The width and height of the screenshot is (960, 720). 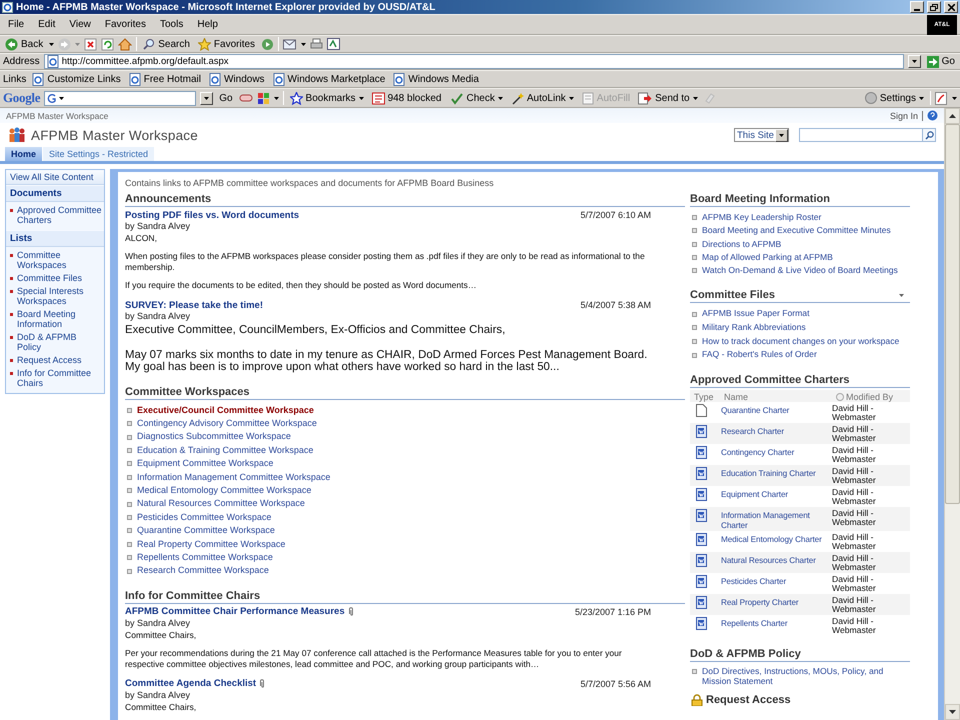 I want to click on post-date: 5/7/2007 5:56 AM, so click(x=615, y=683).